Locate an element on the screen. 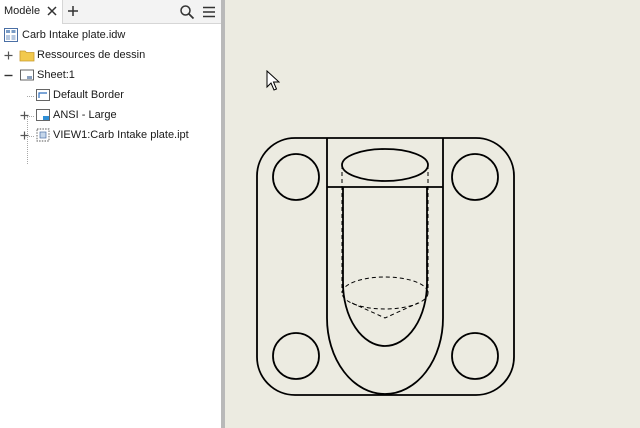 The width and height of the screenshot is (640, 428). tree-node-view1: VIEW1:Carb Intake plate.ipt is located at coordinates (110, 135).